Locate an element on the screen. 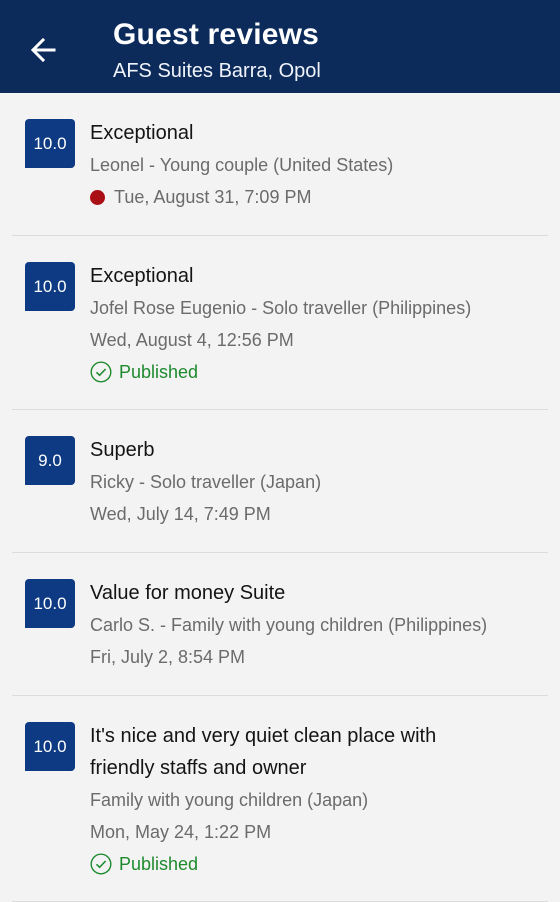  app-header: Guest reviews AFS Suites Barra, Opol is located at coordinates (280, 46).